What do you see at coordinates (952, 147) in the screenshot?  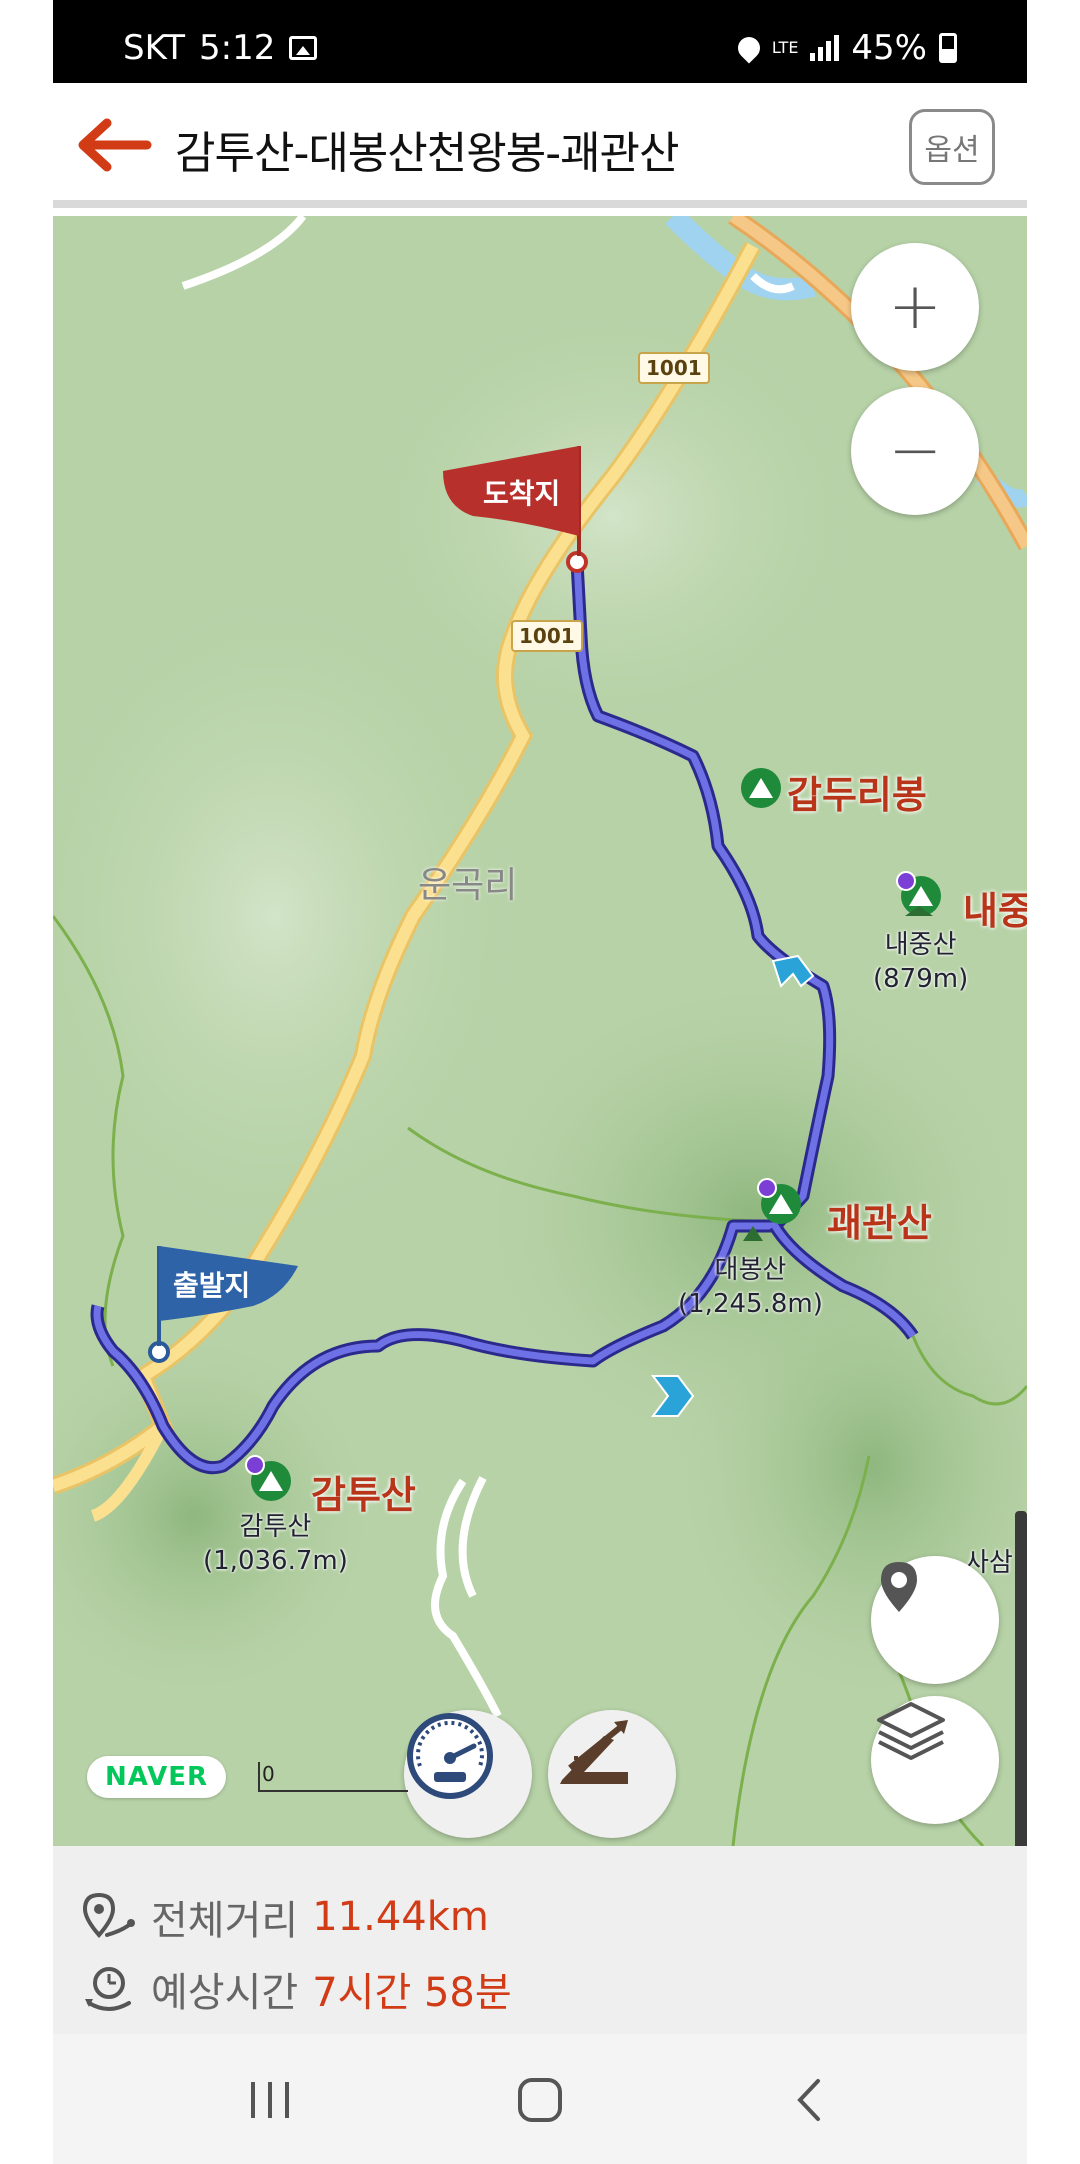 I see `option-button: 옵션` at bounding box center [952, 147].